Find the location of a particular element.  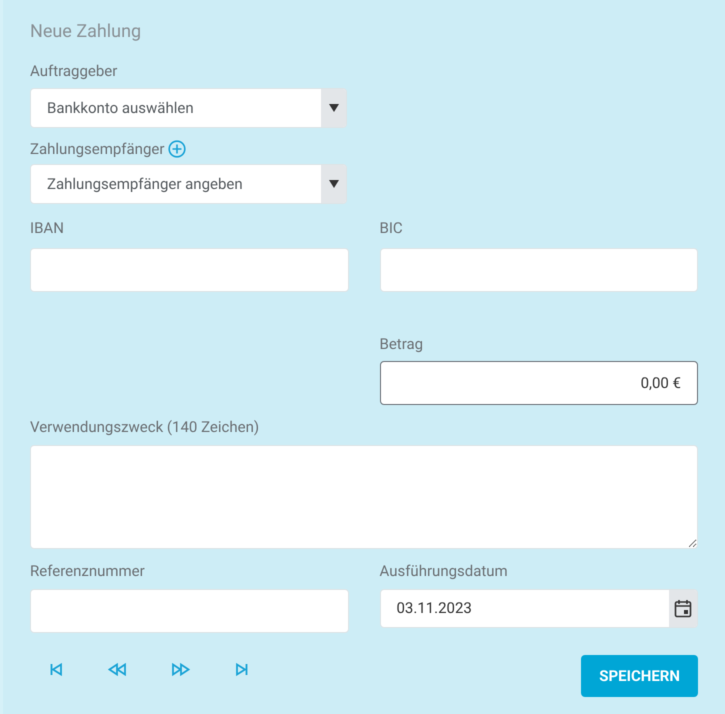

field-label: Auftraggeber is located at coordinates (74, 71).